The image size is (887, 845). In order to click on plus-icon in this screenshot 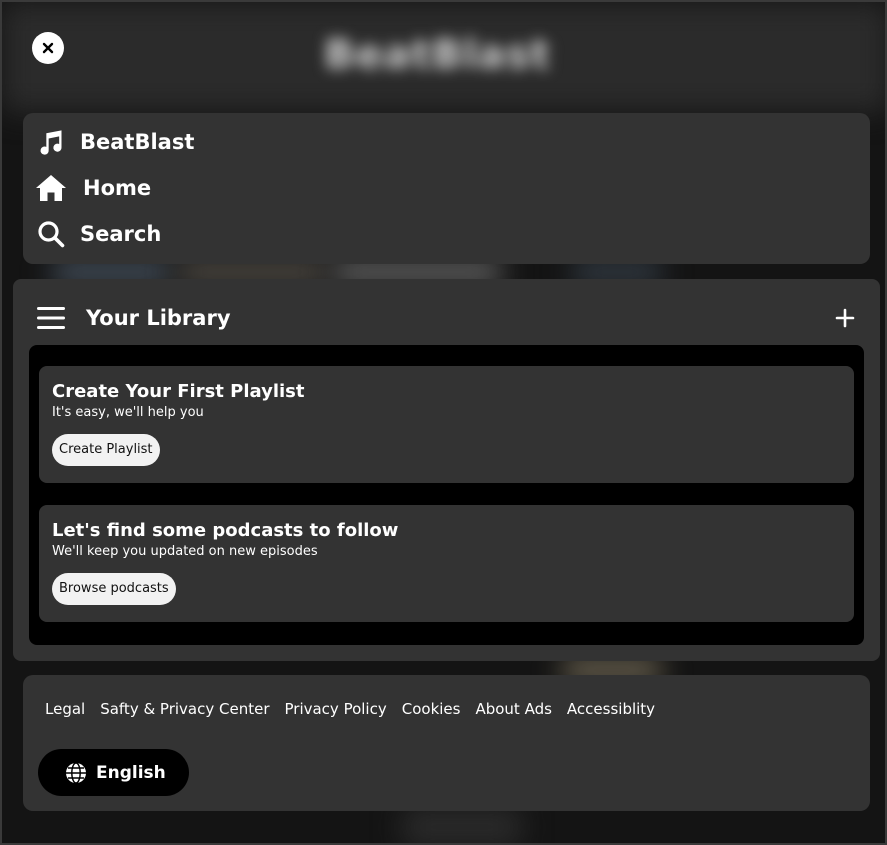, I will do `click(845, 318)`.